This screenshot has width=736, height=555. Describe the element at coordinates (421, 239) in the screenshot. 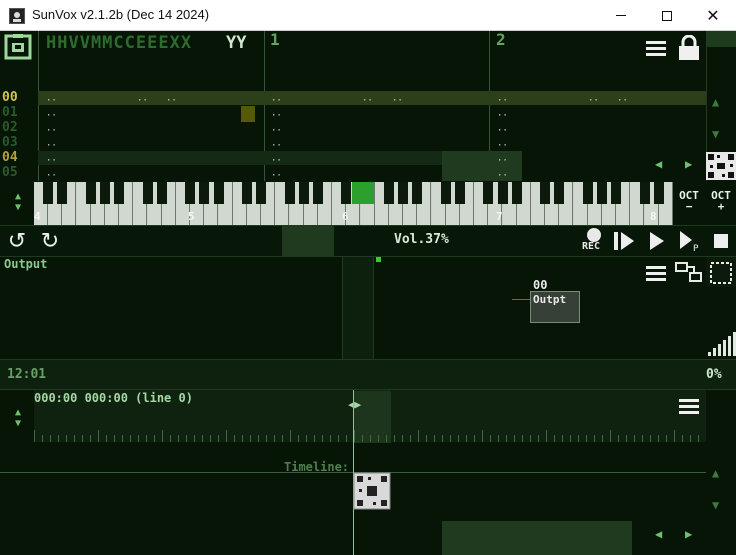

I see `volume-label: Vol.37%` at that location.